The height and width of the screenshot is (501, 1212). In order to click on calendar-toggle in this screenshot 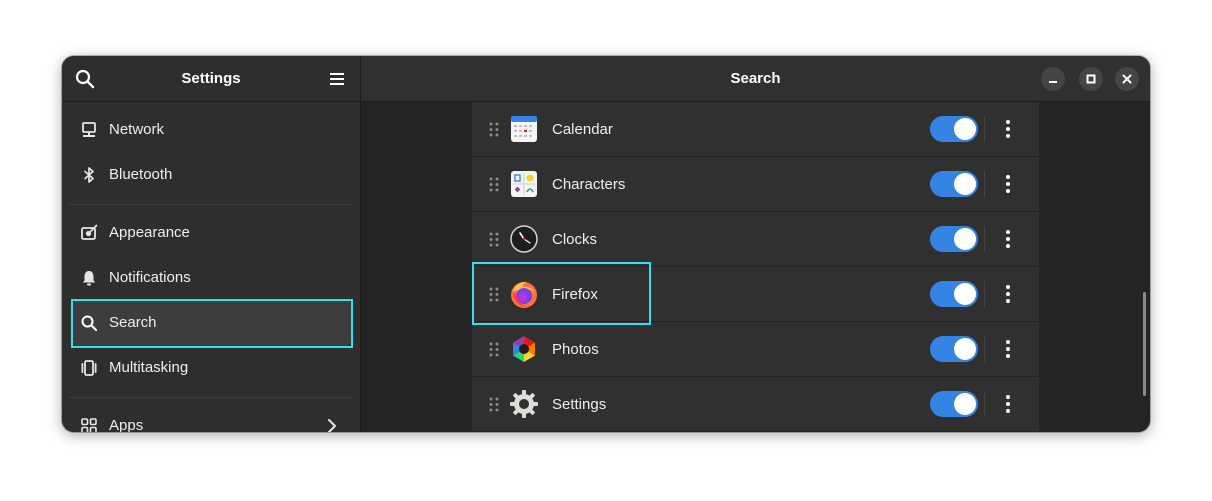, I will do `click(954, 129)`.